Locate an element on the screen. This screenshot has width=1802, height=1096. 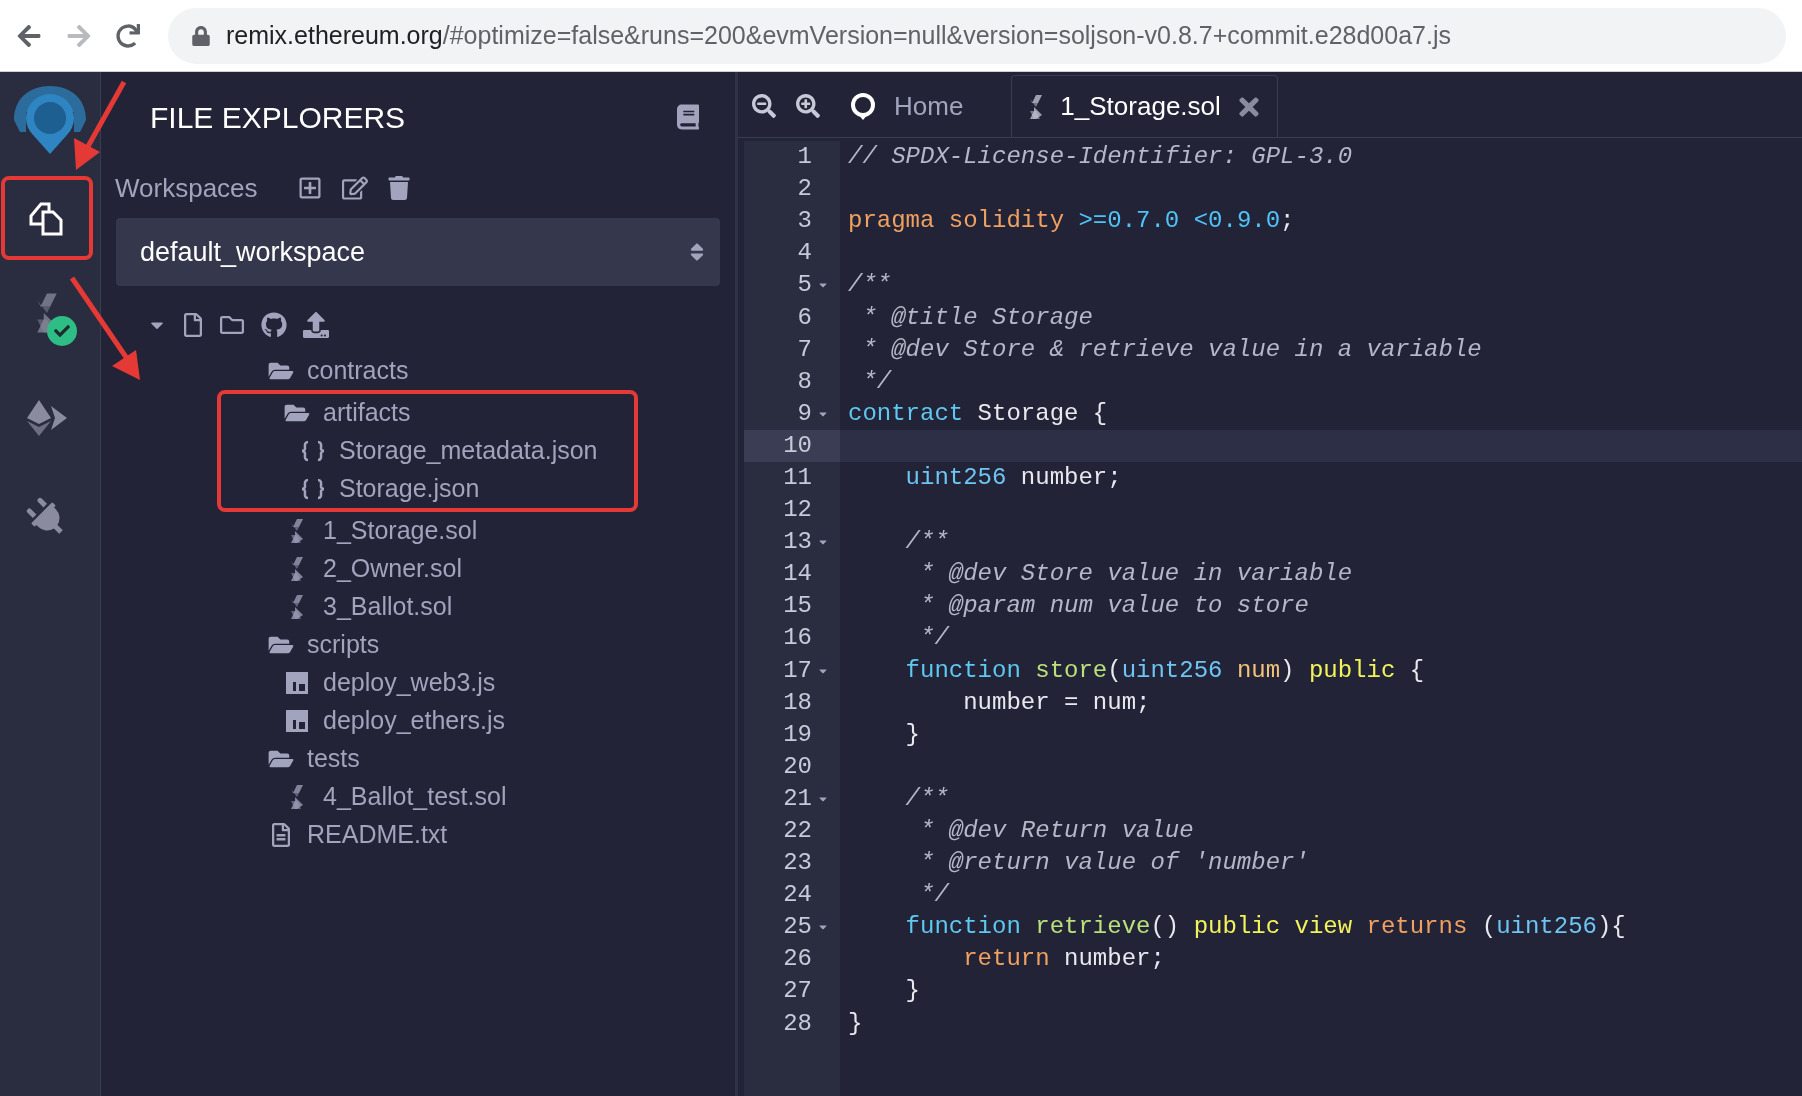
sort-arrows-icon is located at coordinates (697, 252).